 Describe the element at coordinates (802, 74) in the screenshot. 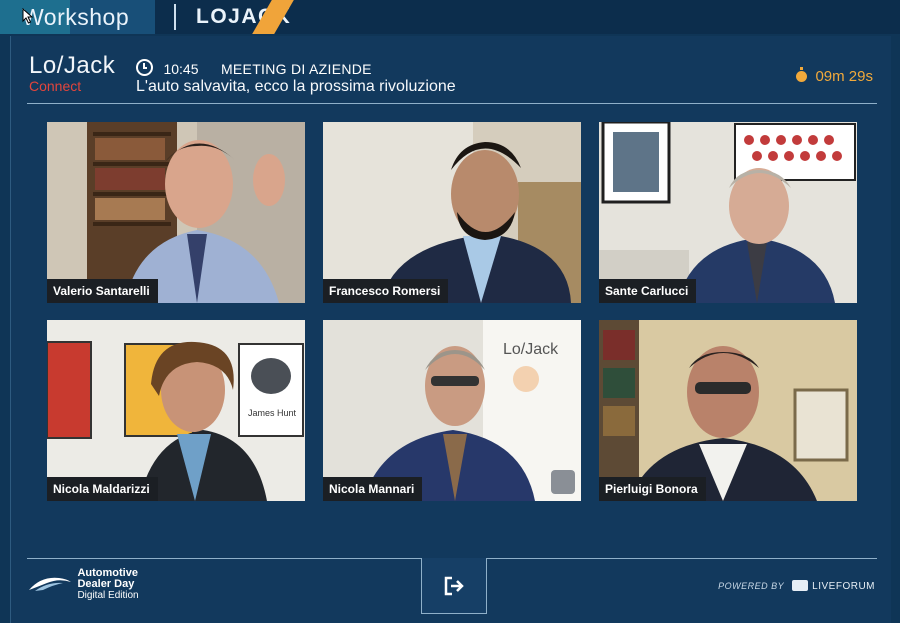

I see `stopwatch-icon` at that location.